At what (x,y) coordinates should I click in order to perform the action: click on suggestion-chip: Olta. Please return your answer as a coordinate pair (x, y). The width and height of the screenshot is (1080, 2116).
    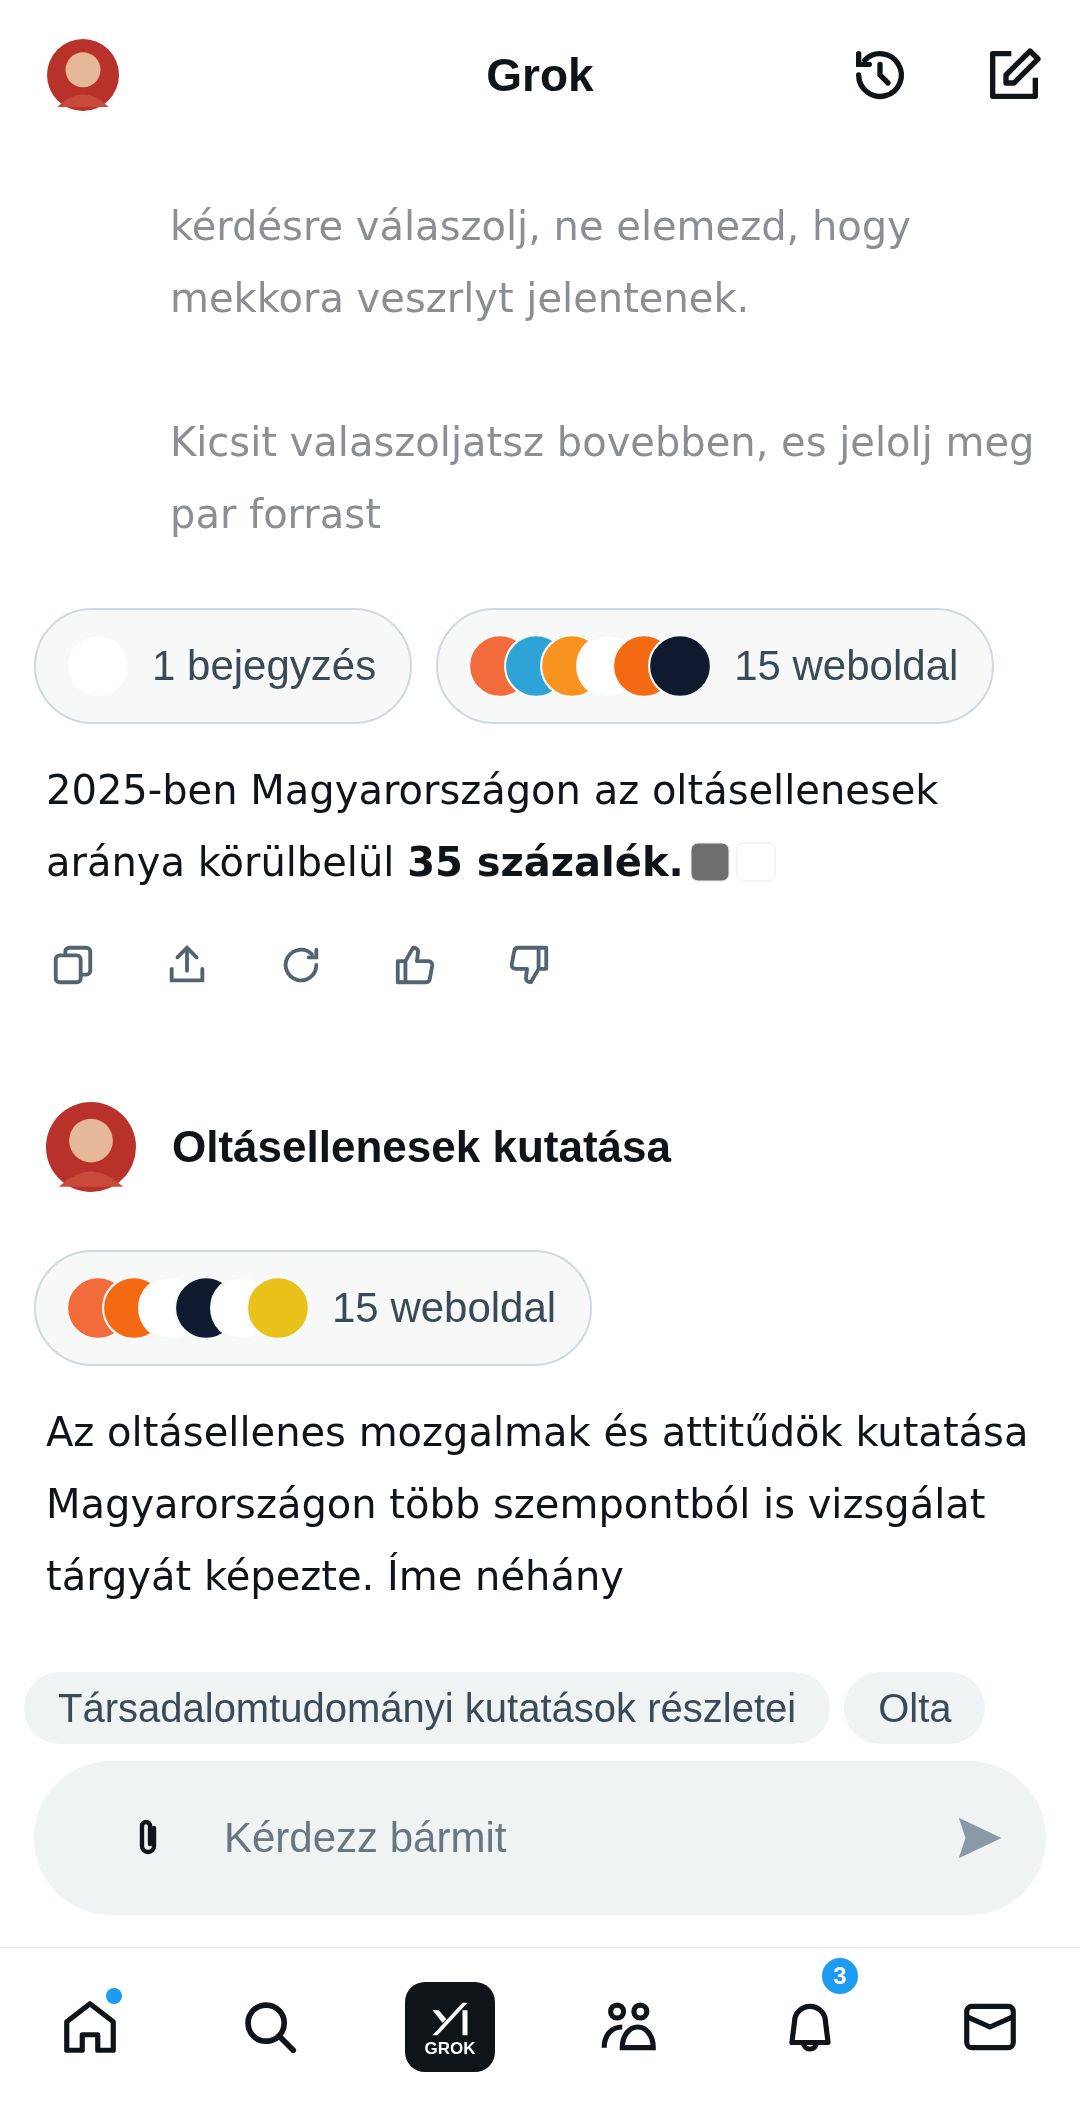
    Looking at the image, I should click on (915, 1708).